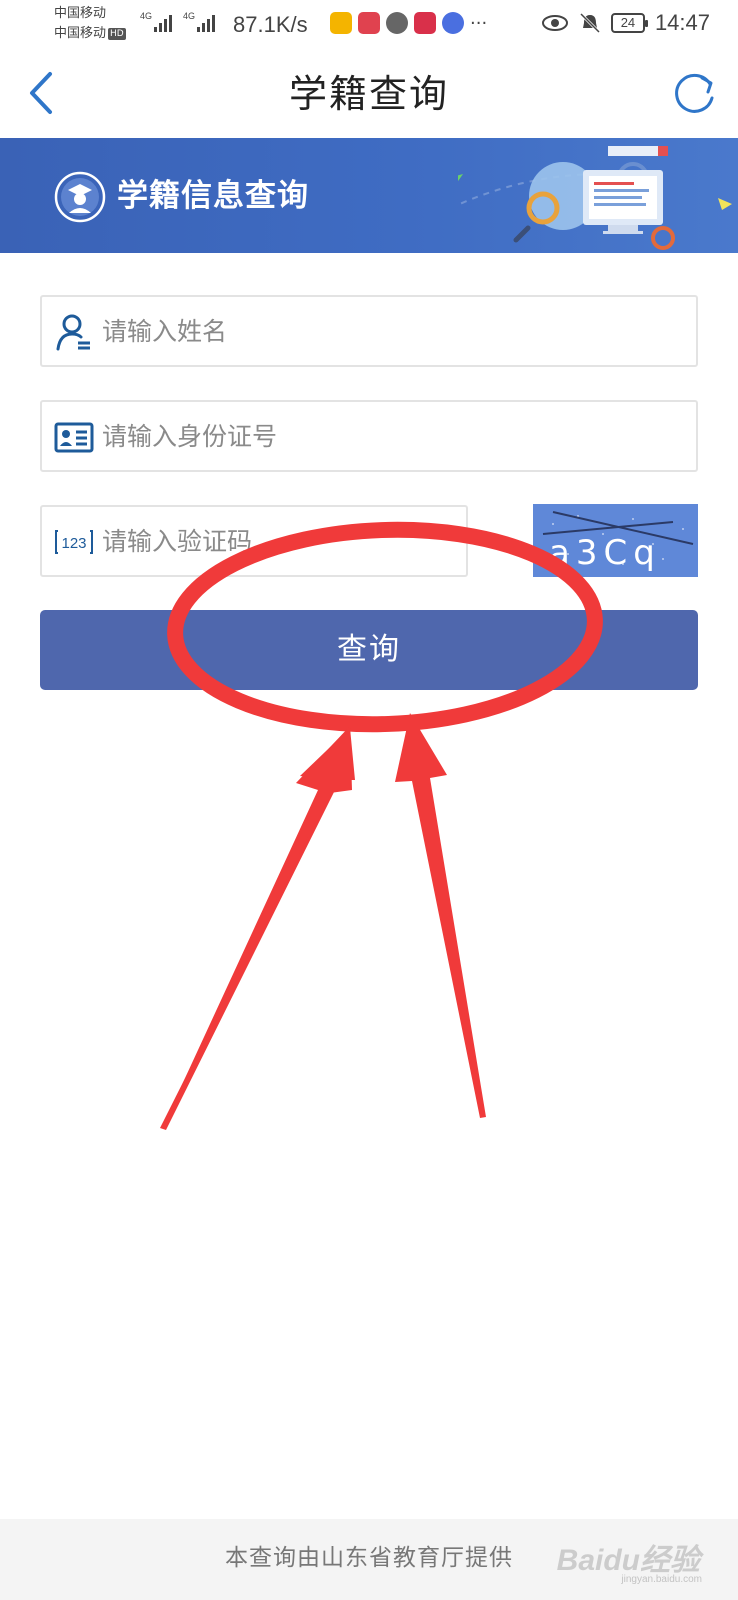 This screenshot has height=1600, width=738. I want to click on baidu-watermark-url: jingyan.baidu.com, so click(661, 1579).